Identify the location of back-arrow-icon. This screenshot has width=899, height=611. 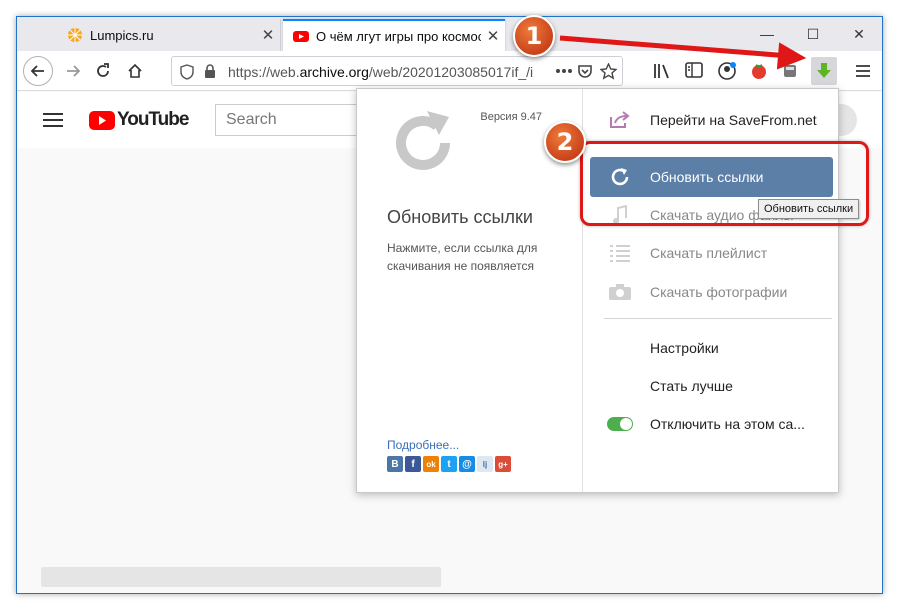
(37, 71).